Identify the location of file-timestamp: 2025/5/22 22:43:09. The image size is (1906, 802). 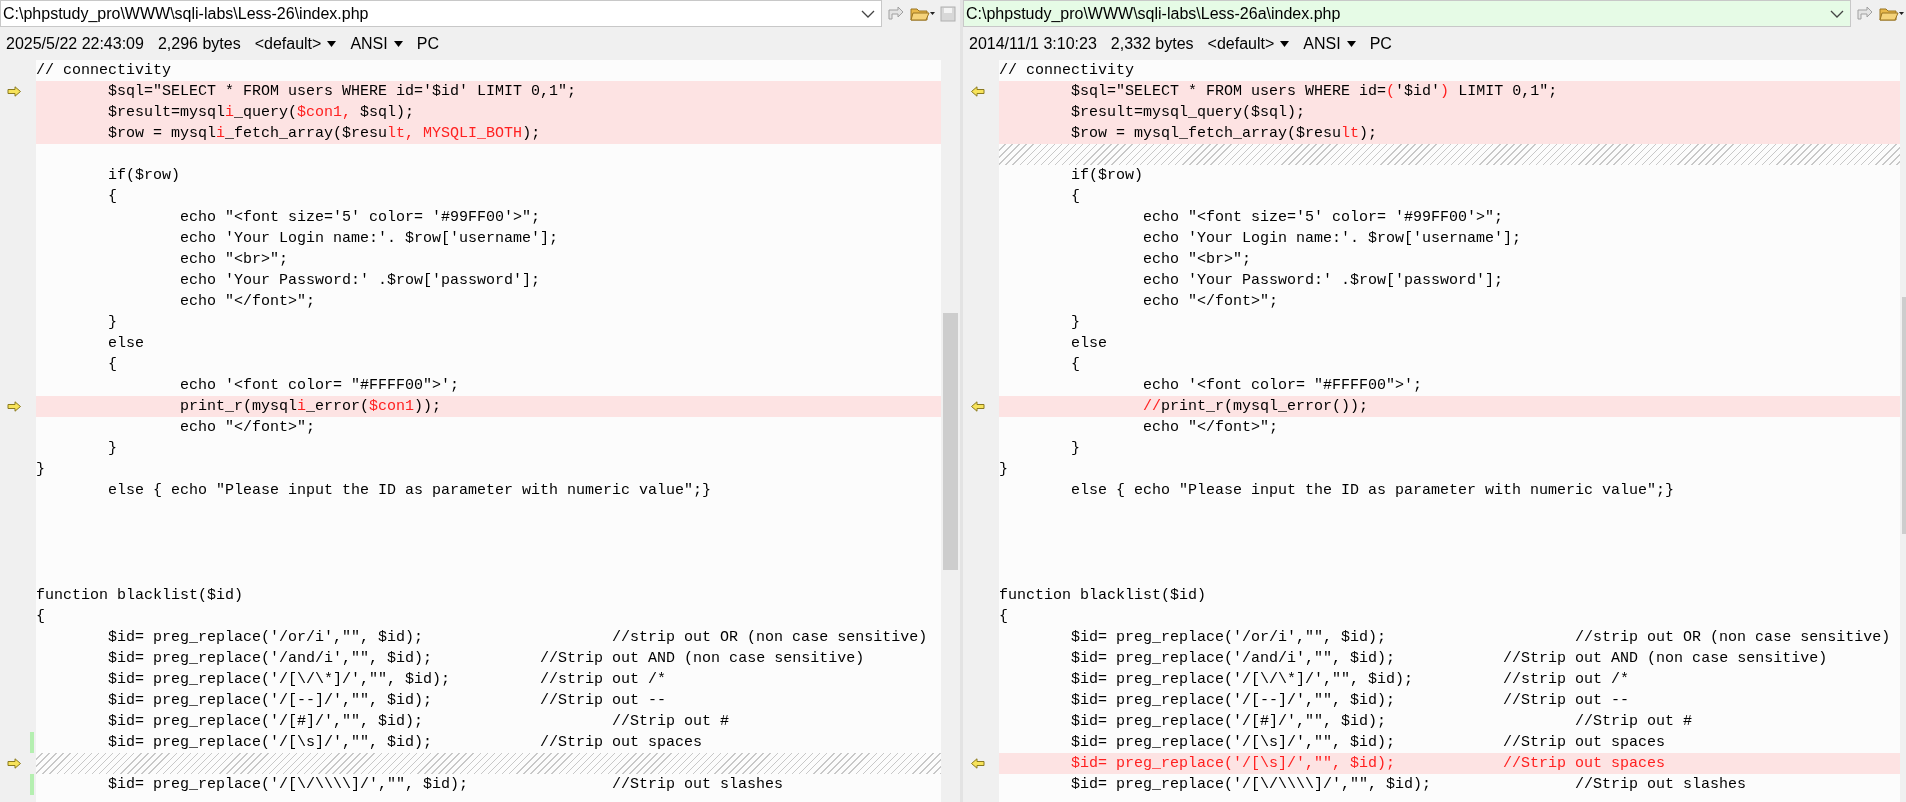
(75, 43).